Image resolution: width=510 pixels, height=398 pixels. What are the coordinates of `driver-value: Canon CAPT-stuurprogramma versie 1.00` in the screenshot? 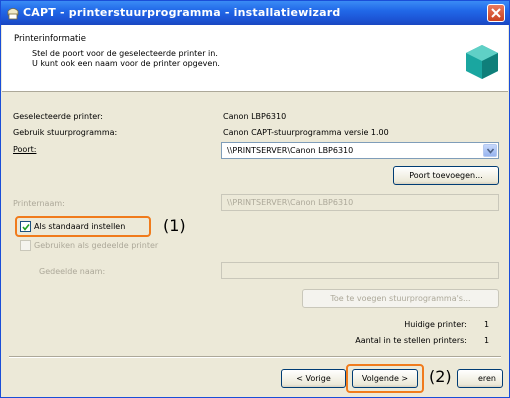 It's located at (306, 132).